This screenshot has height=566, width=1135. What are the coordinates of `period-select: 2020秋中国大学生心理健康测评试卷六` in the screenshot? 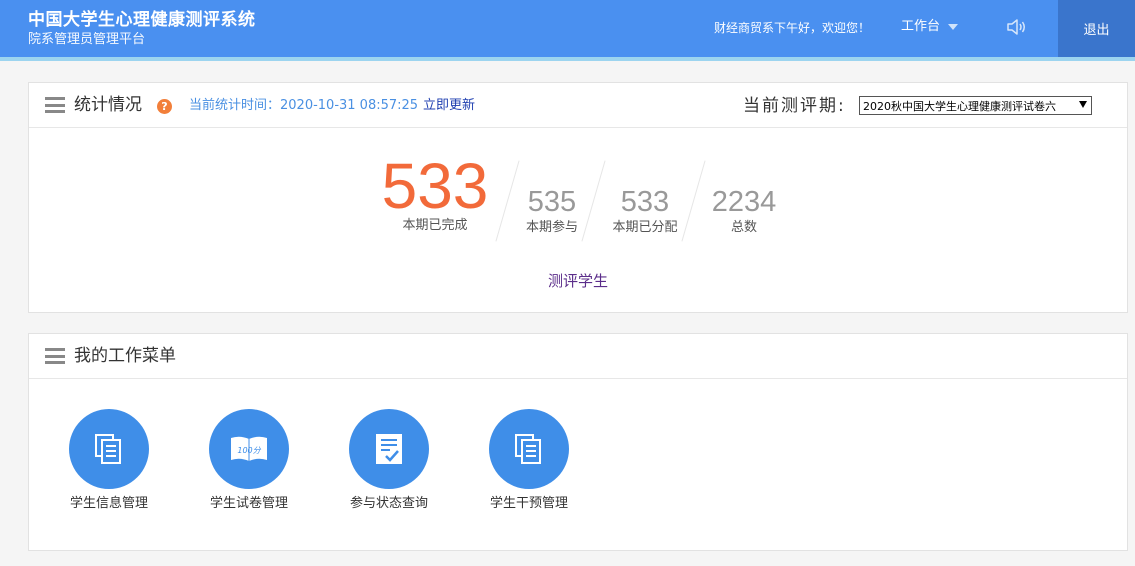 It's located at (975, 105).